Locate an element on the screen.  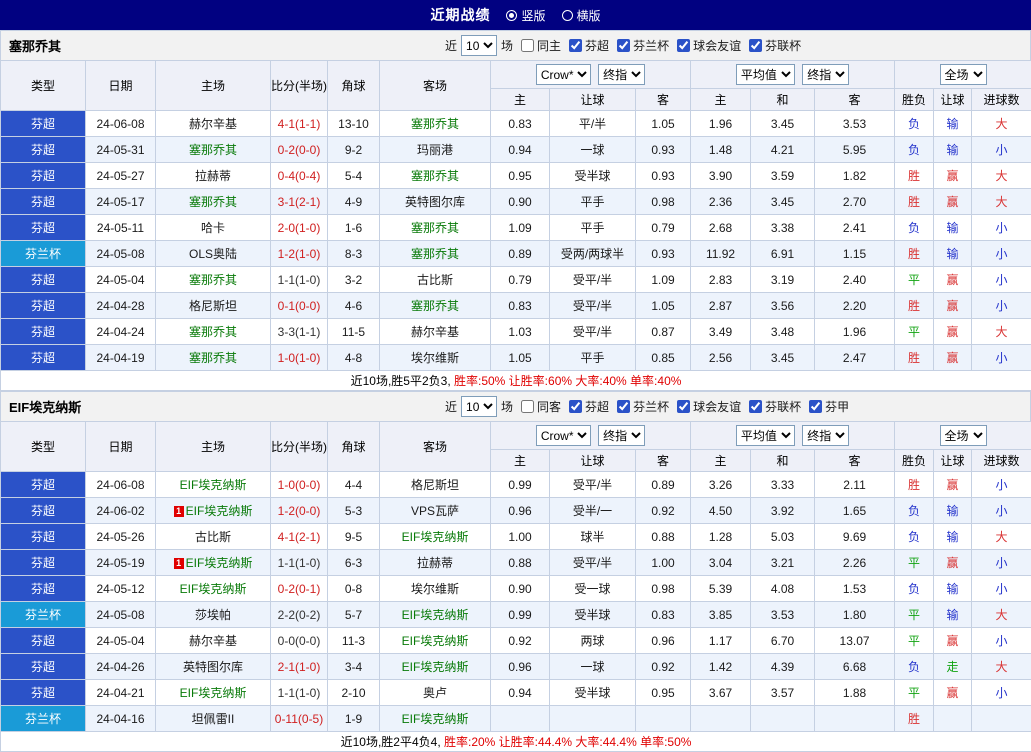
odds-cell: 0.96 is located at coordinates (520, 511).